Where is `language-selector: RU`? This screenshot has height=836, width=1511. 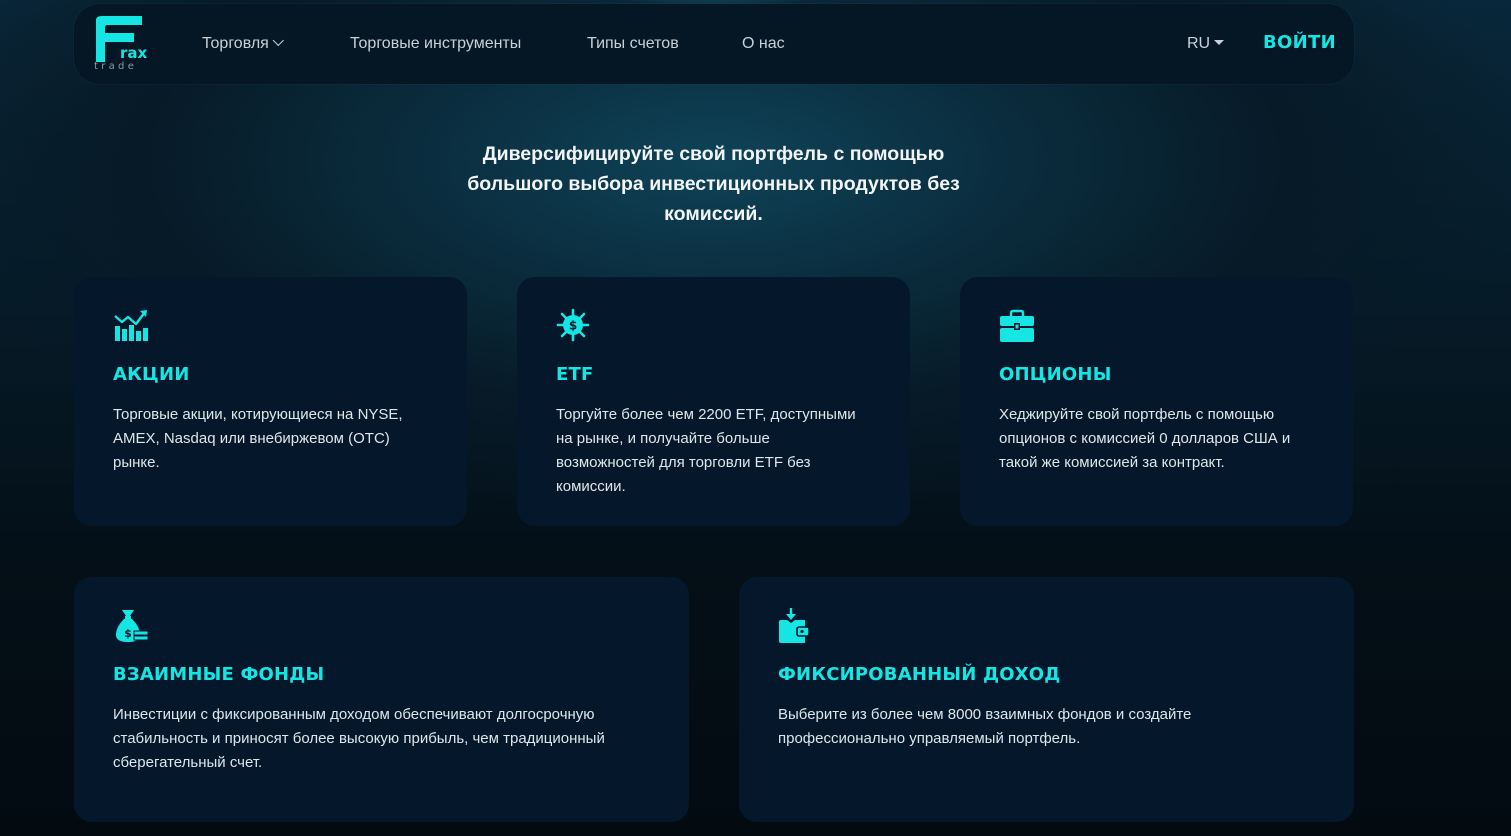 language-selector: RU is located at coordinates (1206, 44).